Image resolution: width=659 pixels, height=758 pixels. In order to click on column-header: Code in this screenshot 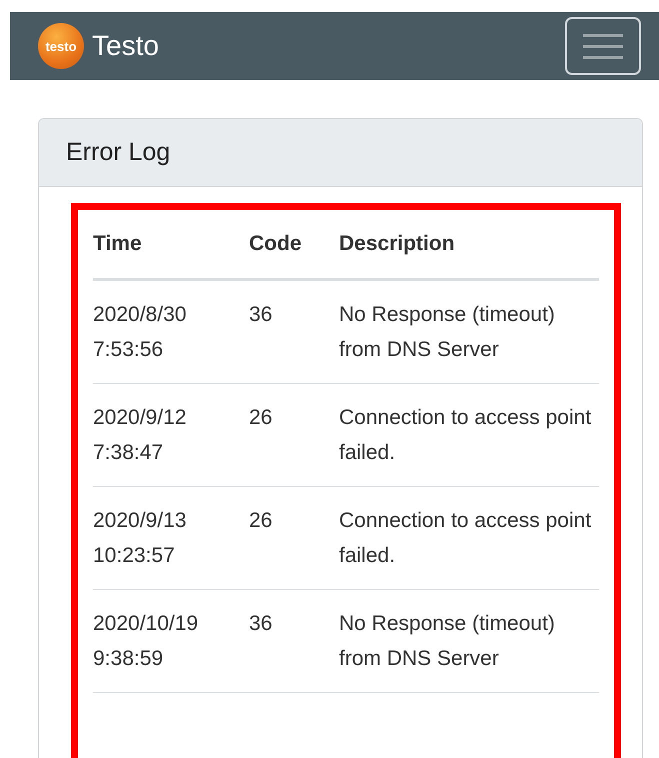, I will do `click(294, 244)`.